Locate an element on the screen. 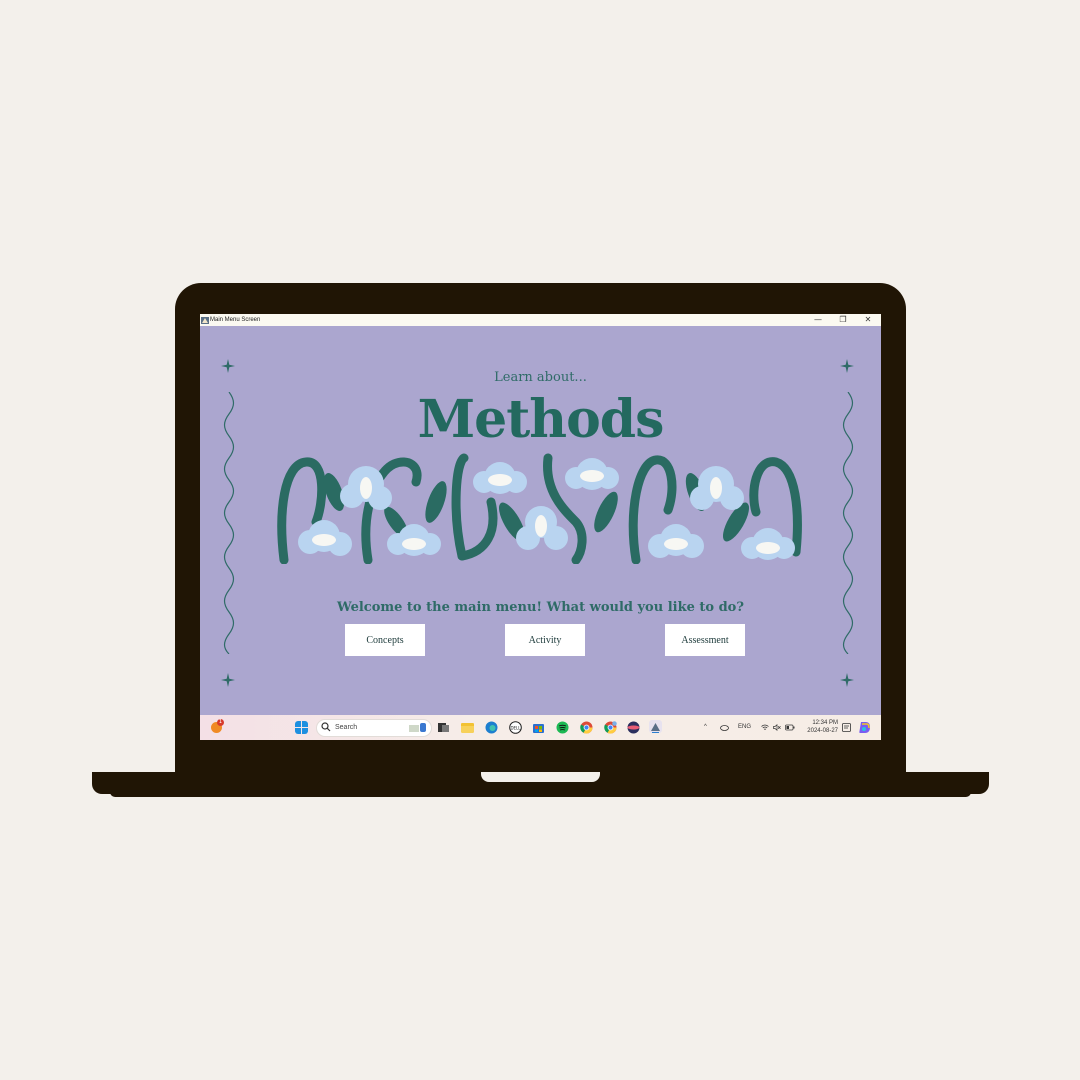 Image resolution: width=1080 pixels, height=1080 pixels. spotify-icon is located at coordinates (562, 727).